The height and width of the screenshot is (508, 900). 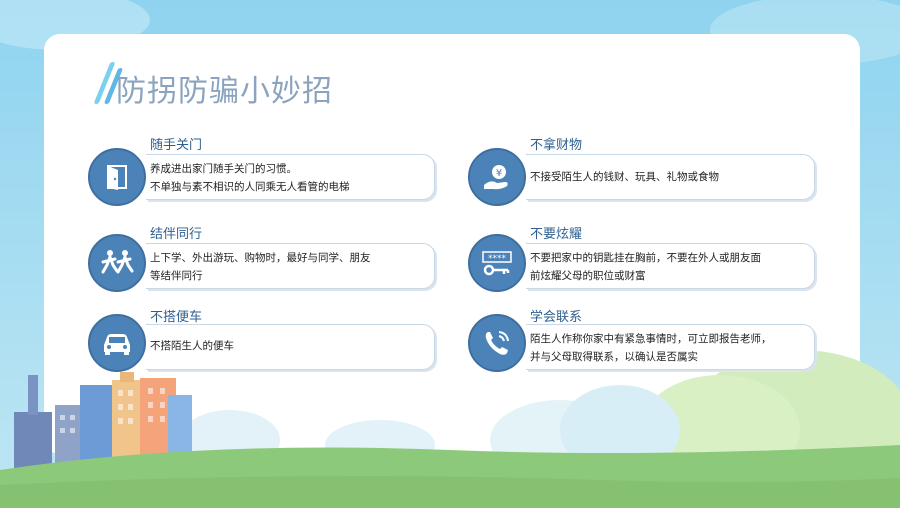 I want to click on car-icon, so click(x=117, y=344).